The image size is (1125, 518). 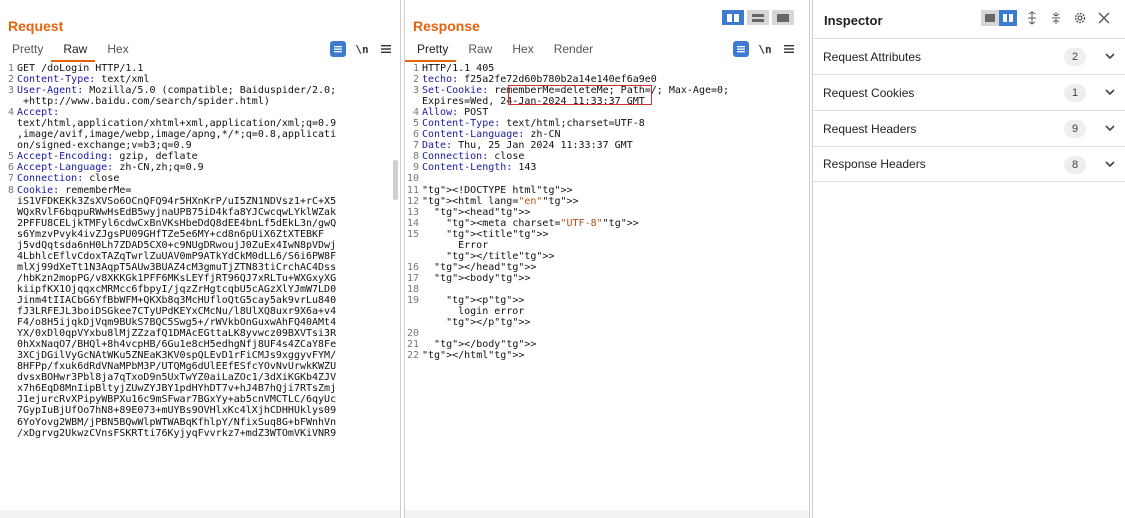 I want to click on line-text: Accept-Encoding: gzip, deflate, so click(x=107, y=157).